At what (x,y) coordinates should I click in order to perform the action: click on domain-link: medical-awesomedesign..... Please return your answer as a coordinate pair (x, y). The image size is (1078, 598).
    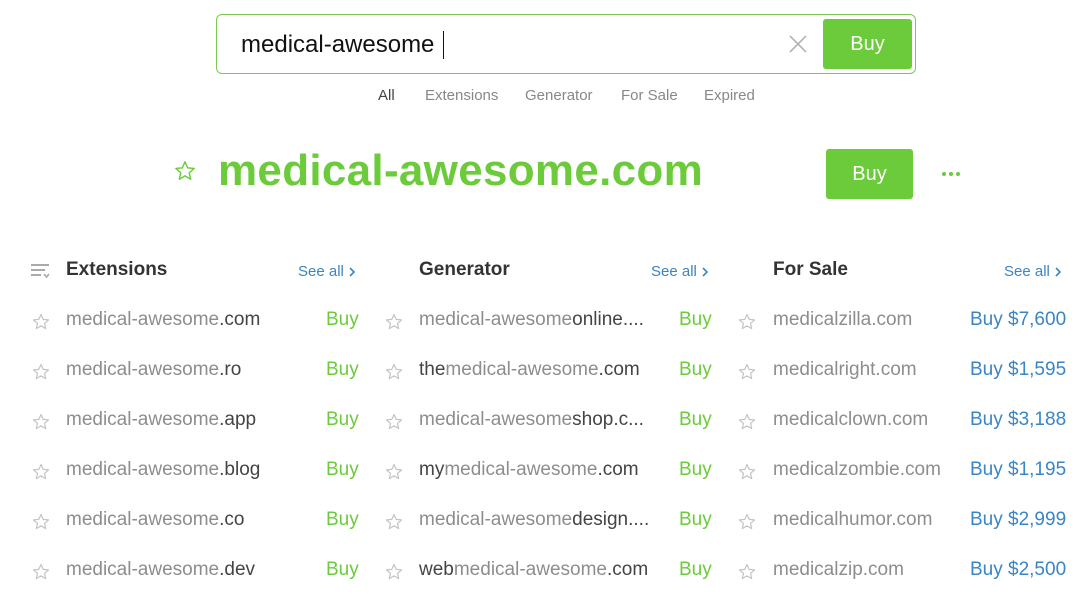
    Looking at the image, I should click on (538, 520).